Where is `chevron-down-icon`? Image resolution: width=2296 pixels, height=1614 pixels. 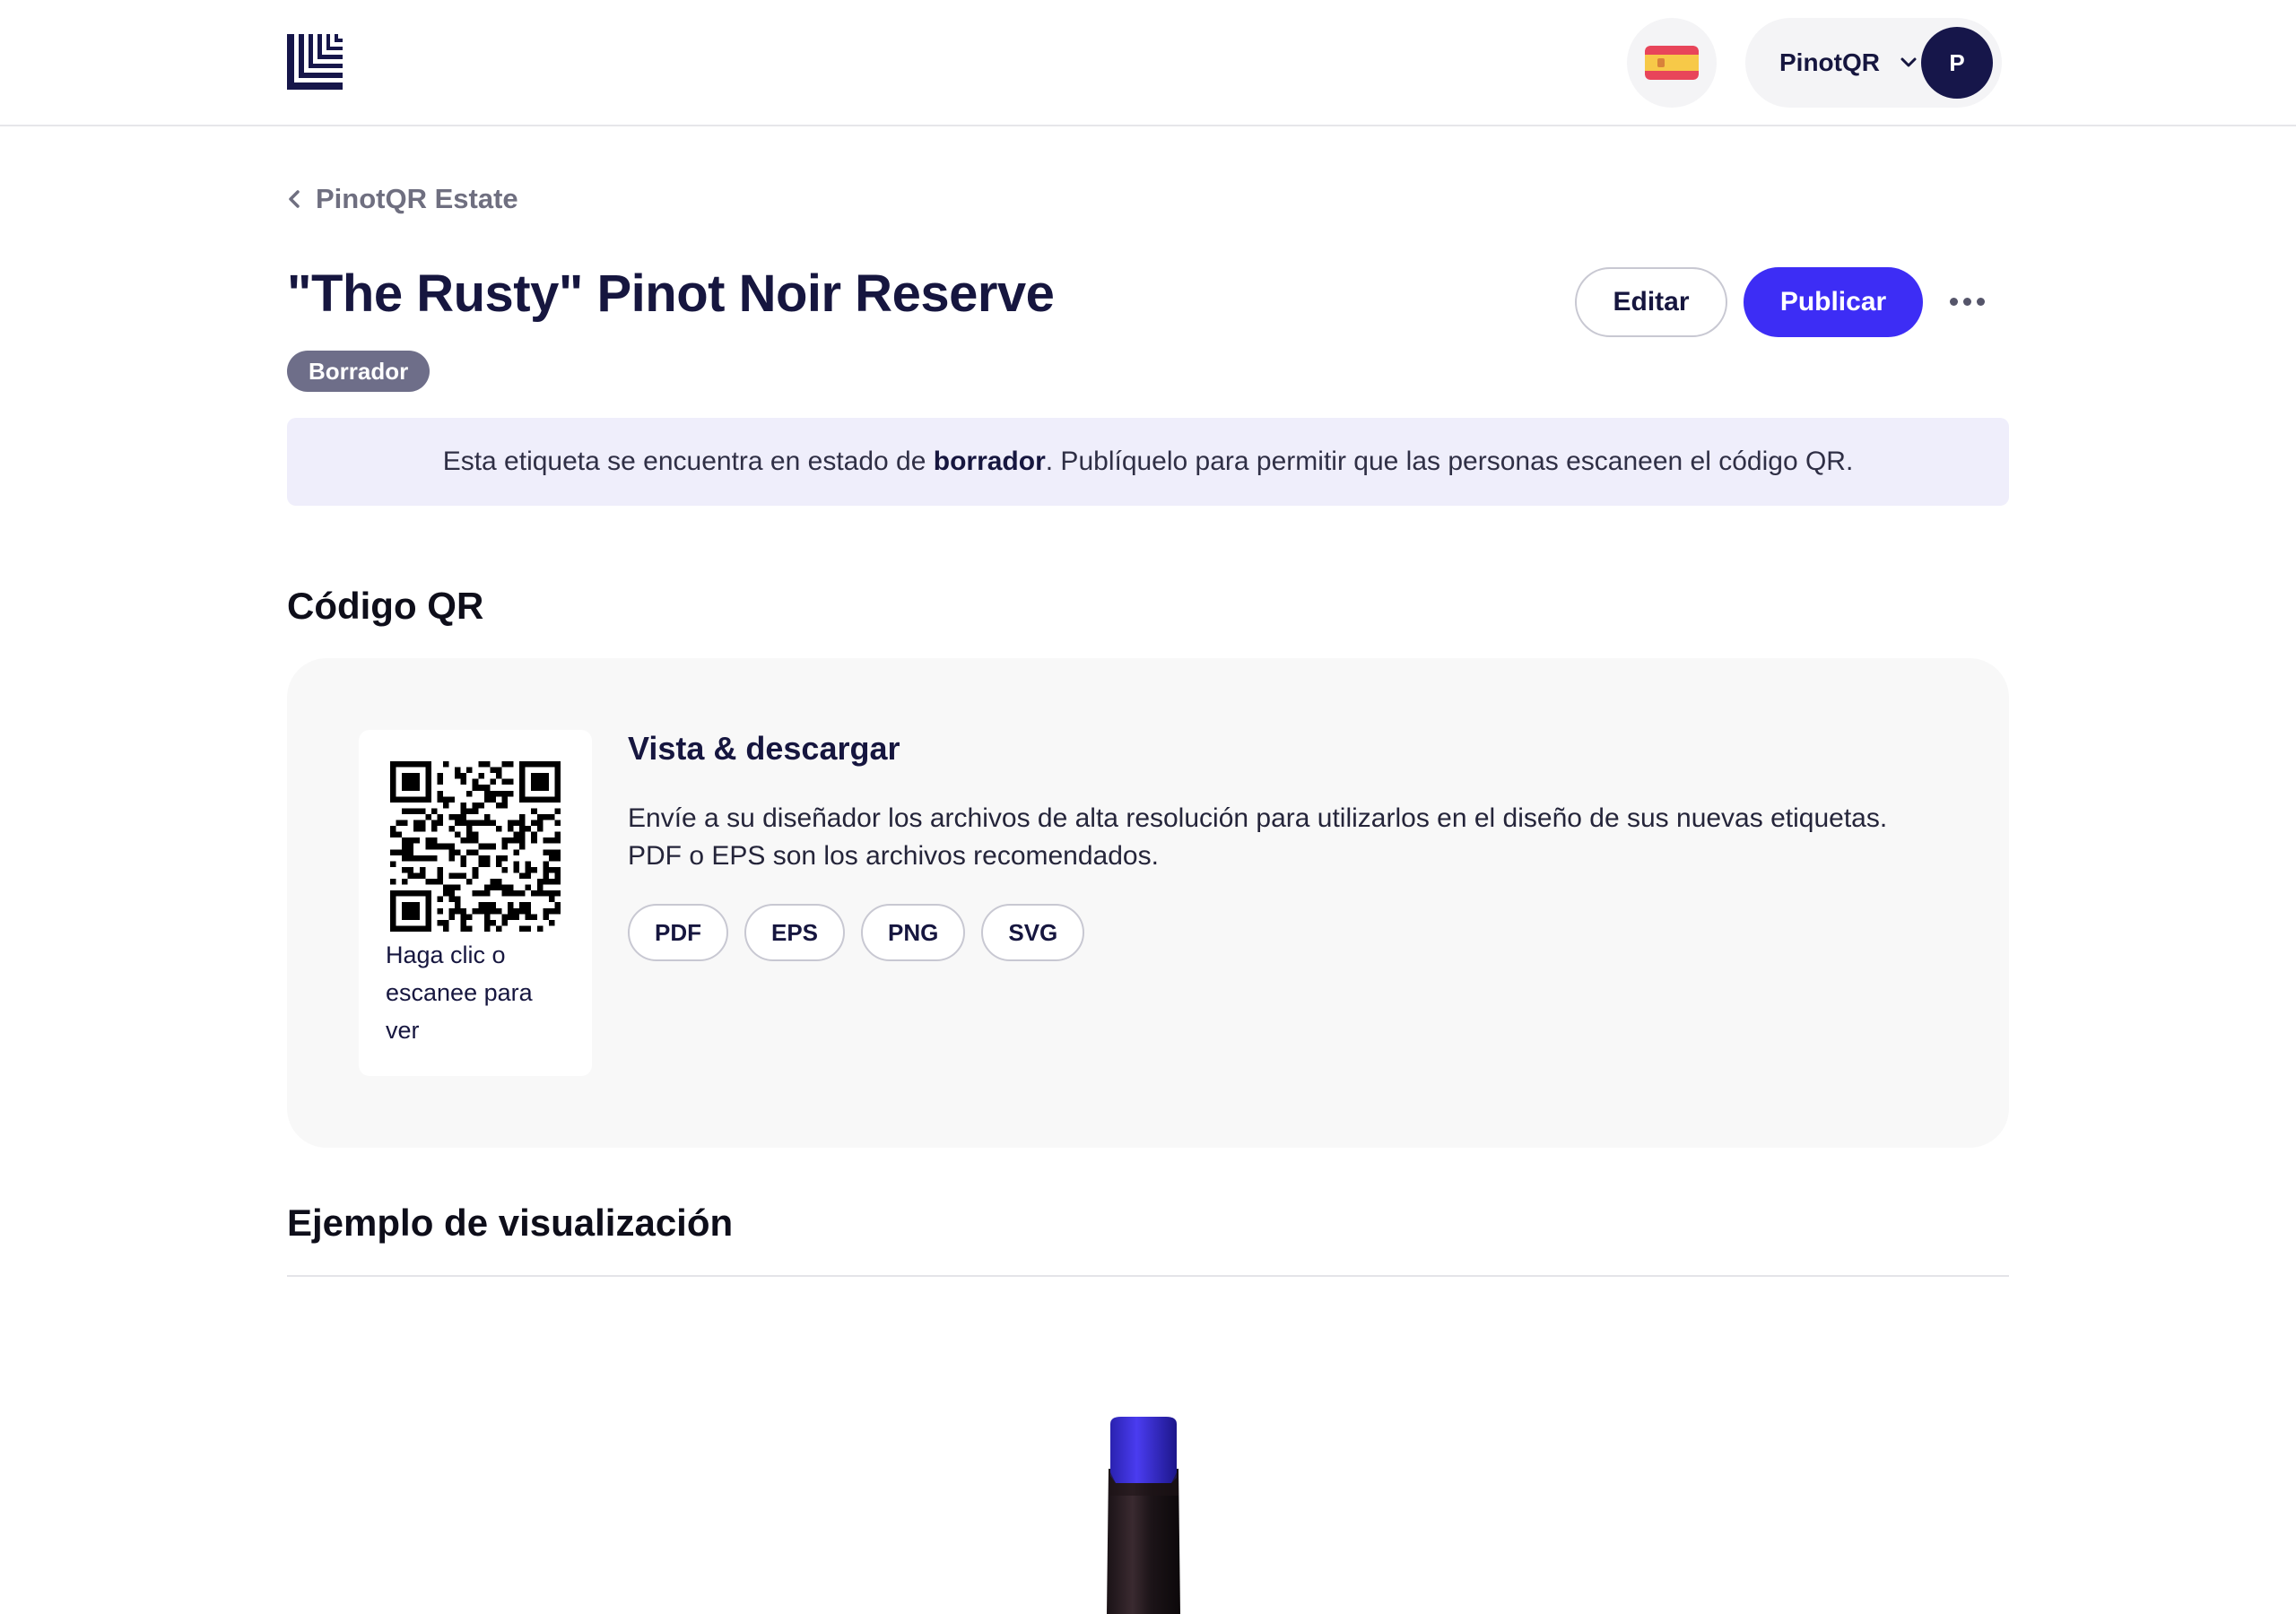
chevron-down-icon is located at coordinates (1908, 62).